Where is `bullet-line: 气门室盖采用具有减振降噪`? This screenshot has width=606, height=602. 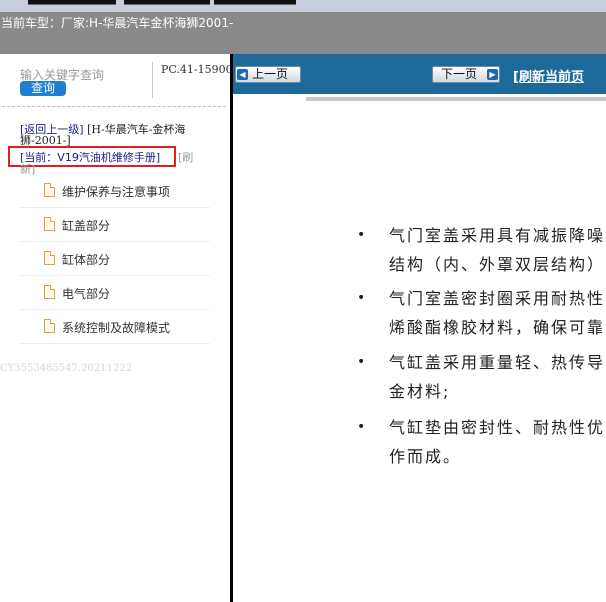
bullet-line: 气门室盖采用具有减振降噪 is located at coordinates (497, 235).